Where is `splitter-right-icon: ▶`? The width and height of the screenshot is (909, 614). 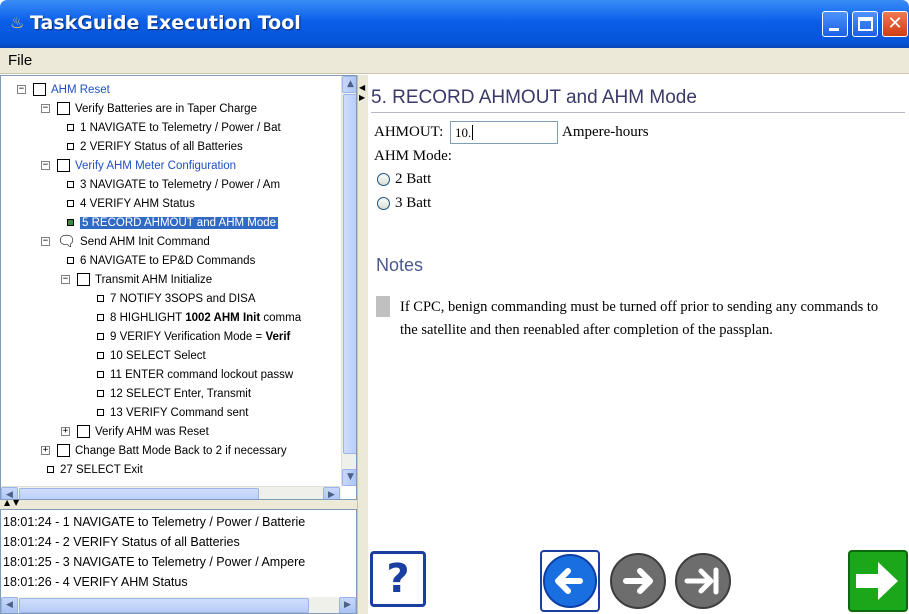
splitter-right-icon: ▶ is located at coordinates (362, 97).